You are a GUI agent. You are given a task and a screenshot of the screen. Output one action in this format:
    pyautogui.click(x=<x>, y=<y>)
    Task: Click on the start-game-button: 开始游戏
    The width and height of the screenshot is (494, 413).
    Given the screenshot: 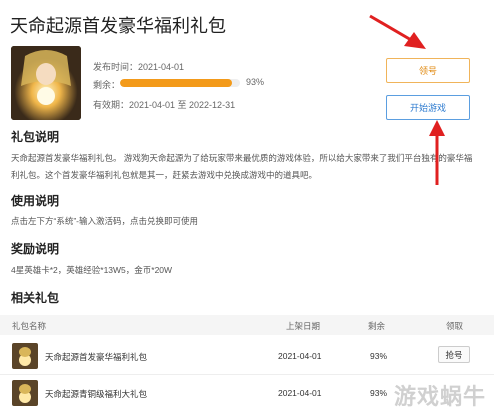 What is the action you would take?
    pyautogui.click(x=428, y=107)
    